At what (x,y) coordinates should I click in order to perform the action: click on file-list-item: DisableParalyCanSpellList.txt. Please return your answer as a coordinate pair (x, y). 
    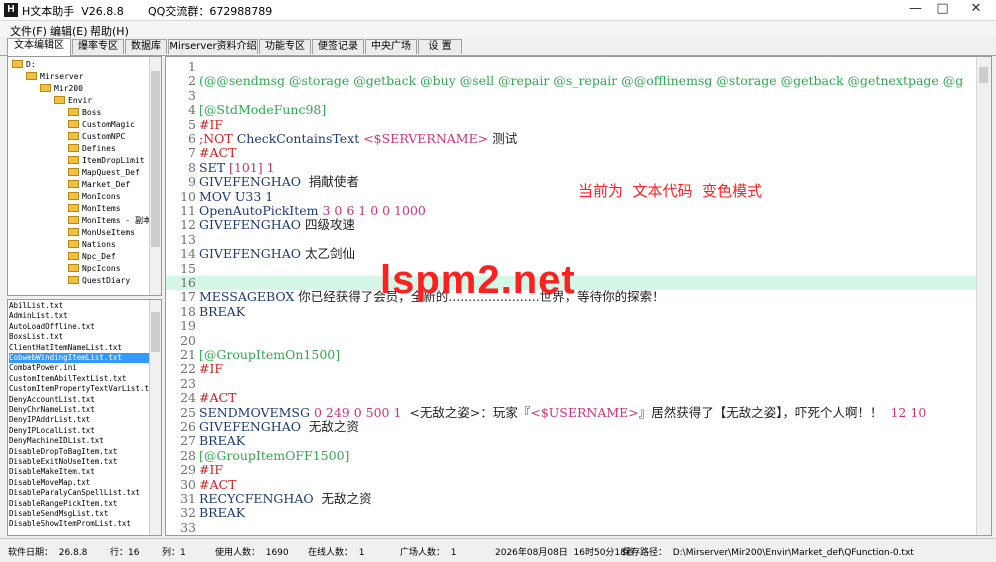
    Looking at the image, I should click on (79, 493).